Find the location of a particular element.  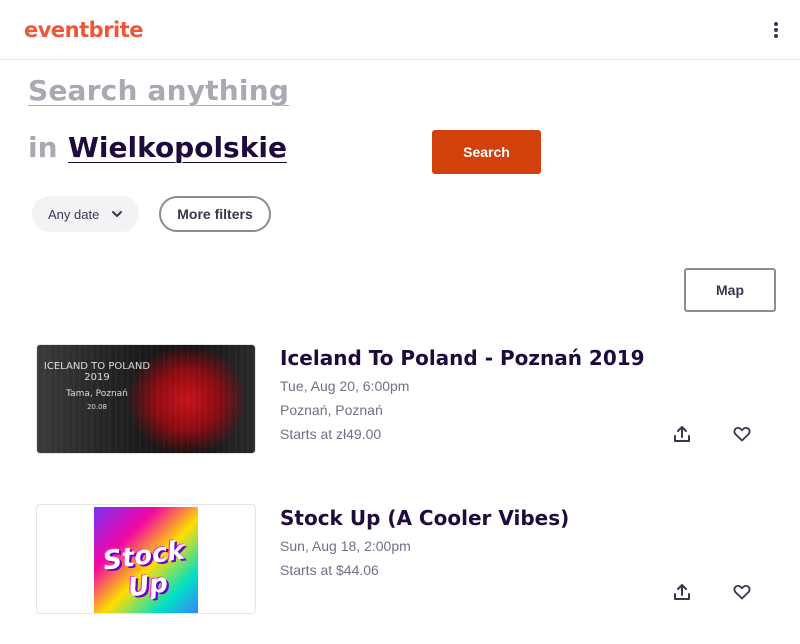

more-filters-button: More filters is located at coordinates (215, 214).